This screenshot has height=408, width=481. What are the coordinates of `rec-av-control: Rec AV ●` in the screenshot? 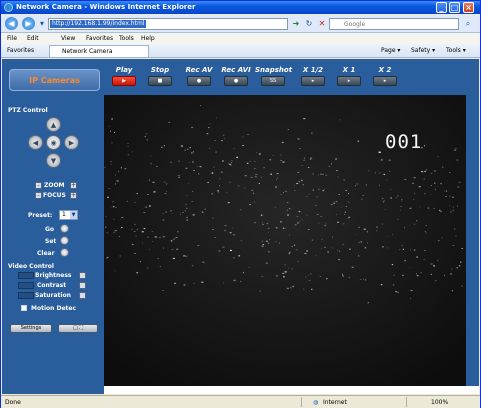 It's located at (199, 76).